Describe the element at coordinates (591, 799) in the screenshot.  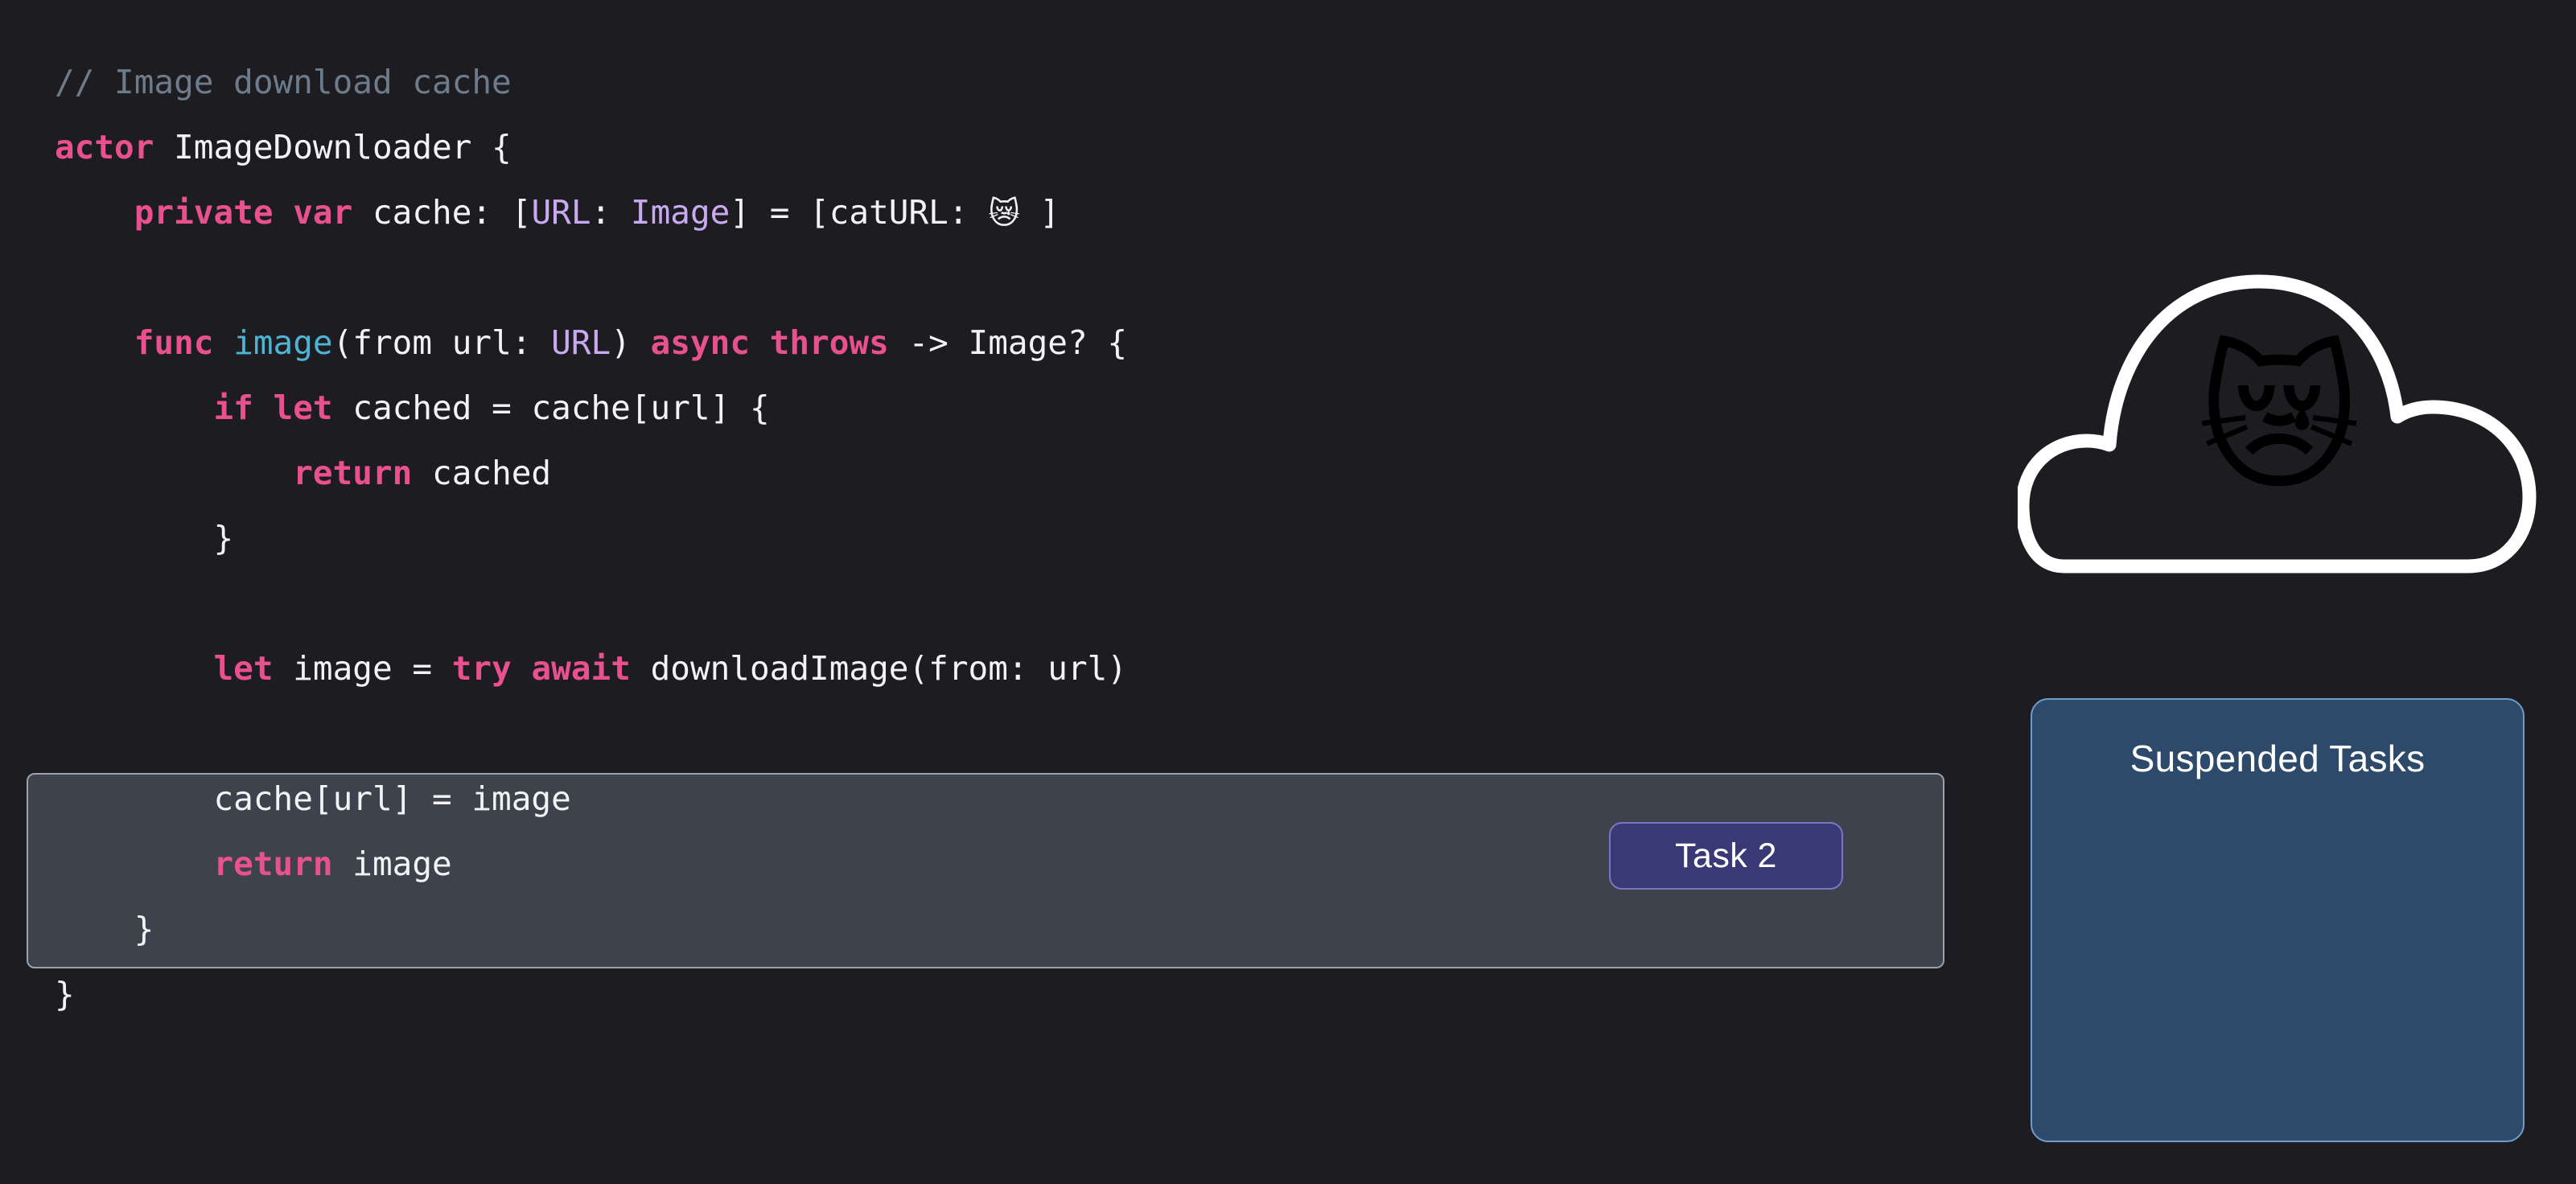
I see `code-line: cache[url] = image` at that location.